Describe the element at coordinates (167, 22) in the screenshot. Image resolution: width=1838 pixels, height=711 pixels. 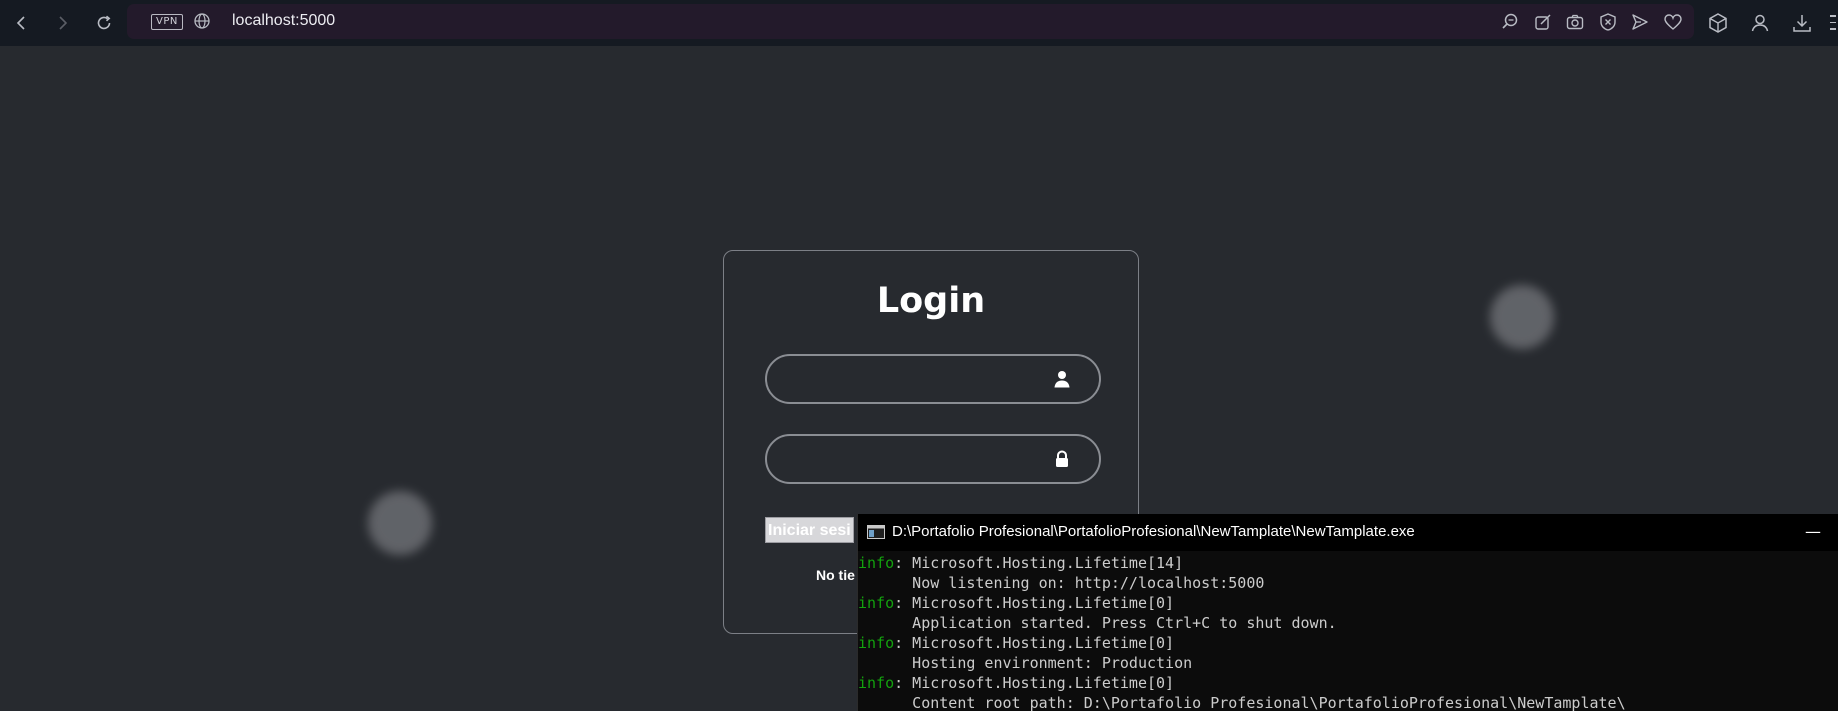
I see `vpn-badge: VPN` at that location.